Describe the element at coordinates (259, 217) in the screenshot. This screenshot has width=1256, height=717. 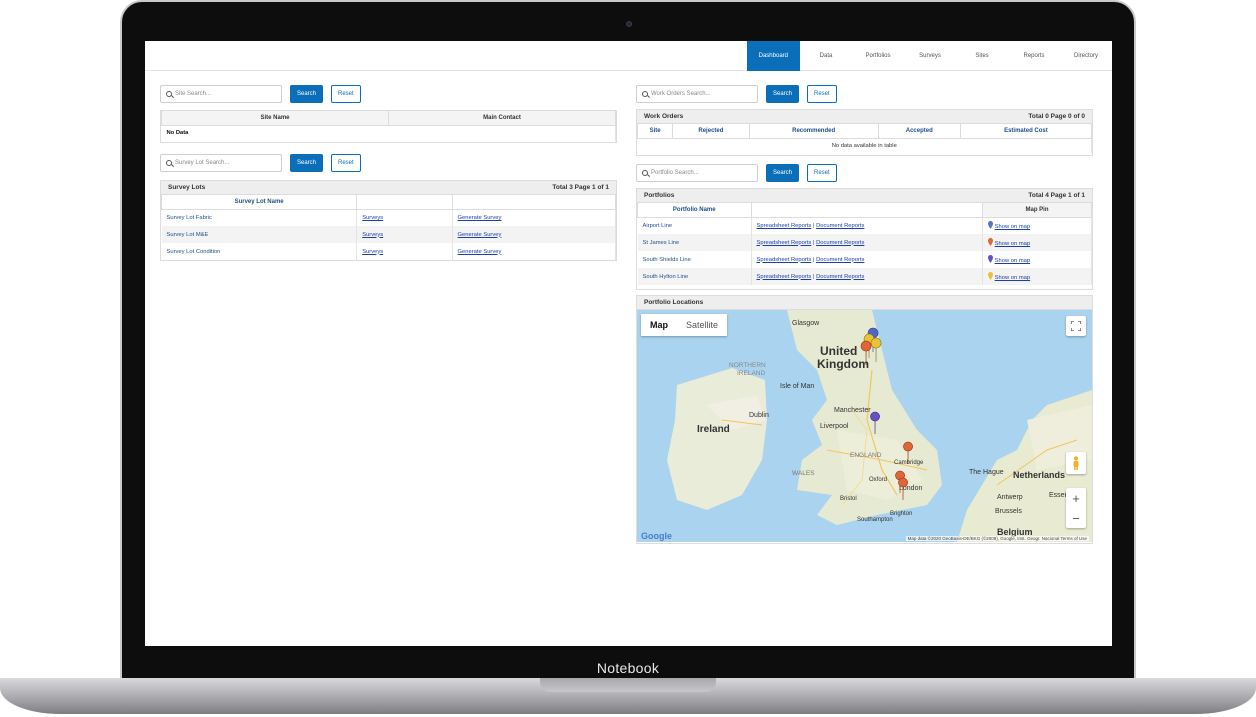
I see `survey-lot-name: Survey Lot Fabric` at that location.